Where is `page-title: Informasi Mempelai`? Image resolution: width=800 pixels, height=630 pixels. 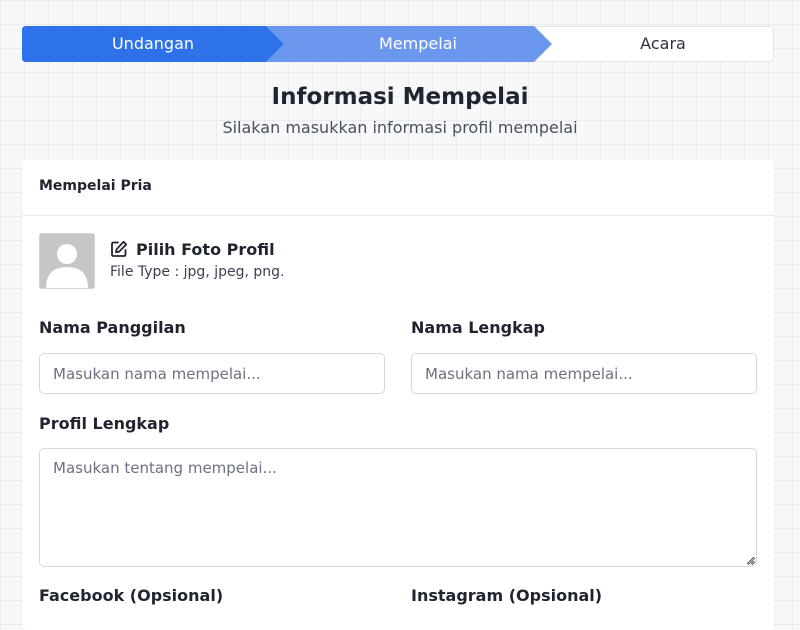 page-title: Informasi Mempelai is located at coordinates (400, 97).